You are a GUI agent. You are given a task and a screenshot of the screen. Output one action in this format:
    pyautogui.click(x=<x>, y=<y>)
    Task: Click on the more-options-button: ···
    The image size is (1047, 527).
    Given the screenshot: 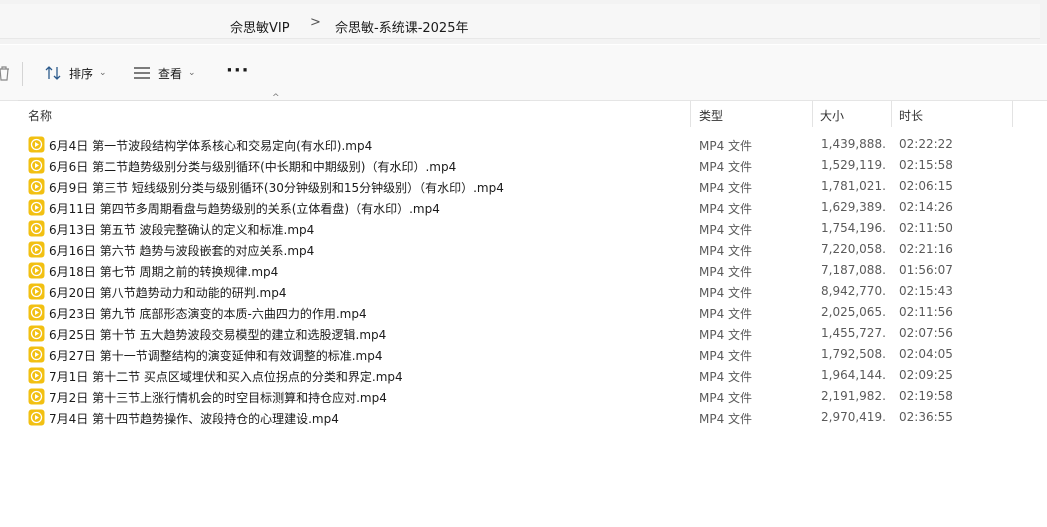 What is the action you would take?
    pyautogui.click(x=238, y=70)
    